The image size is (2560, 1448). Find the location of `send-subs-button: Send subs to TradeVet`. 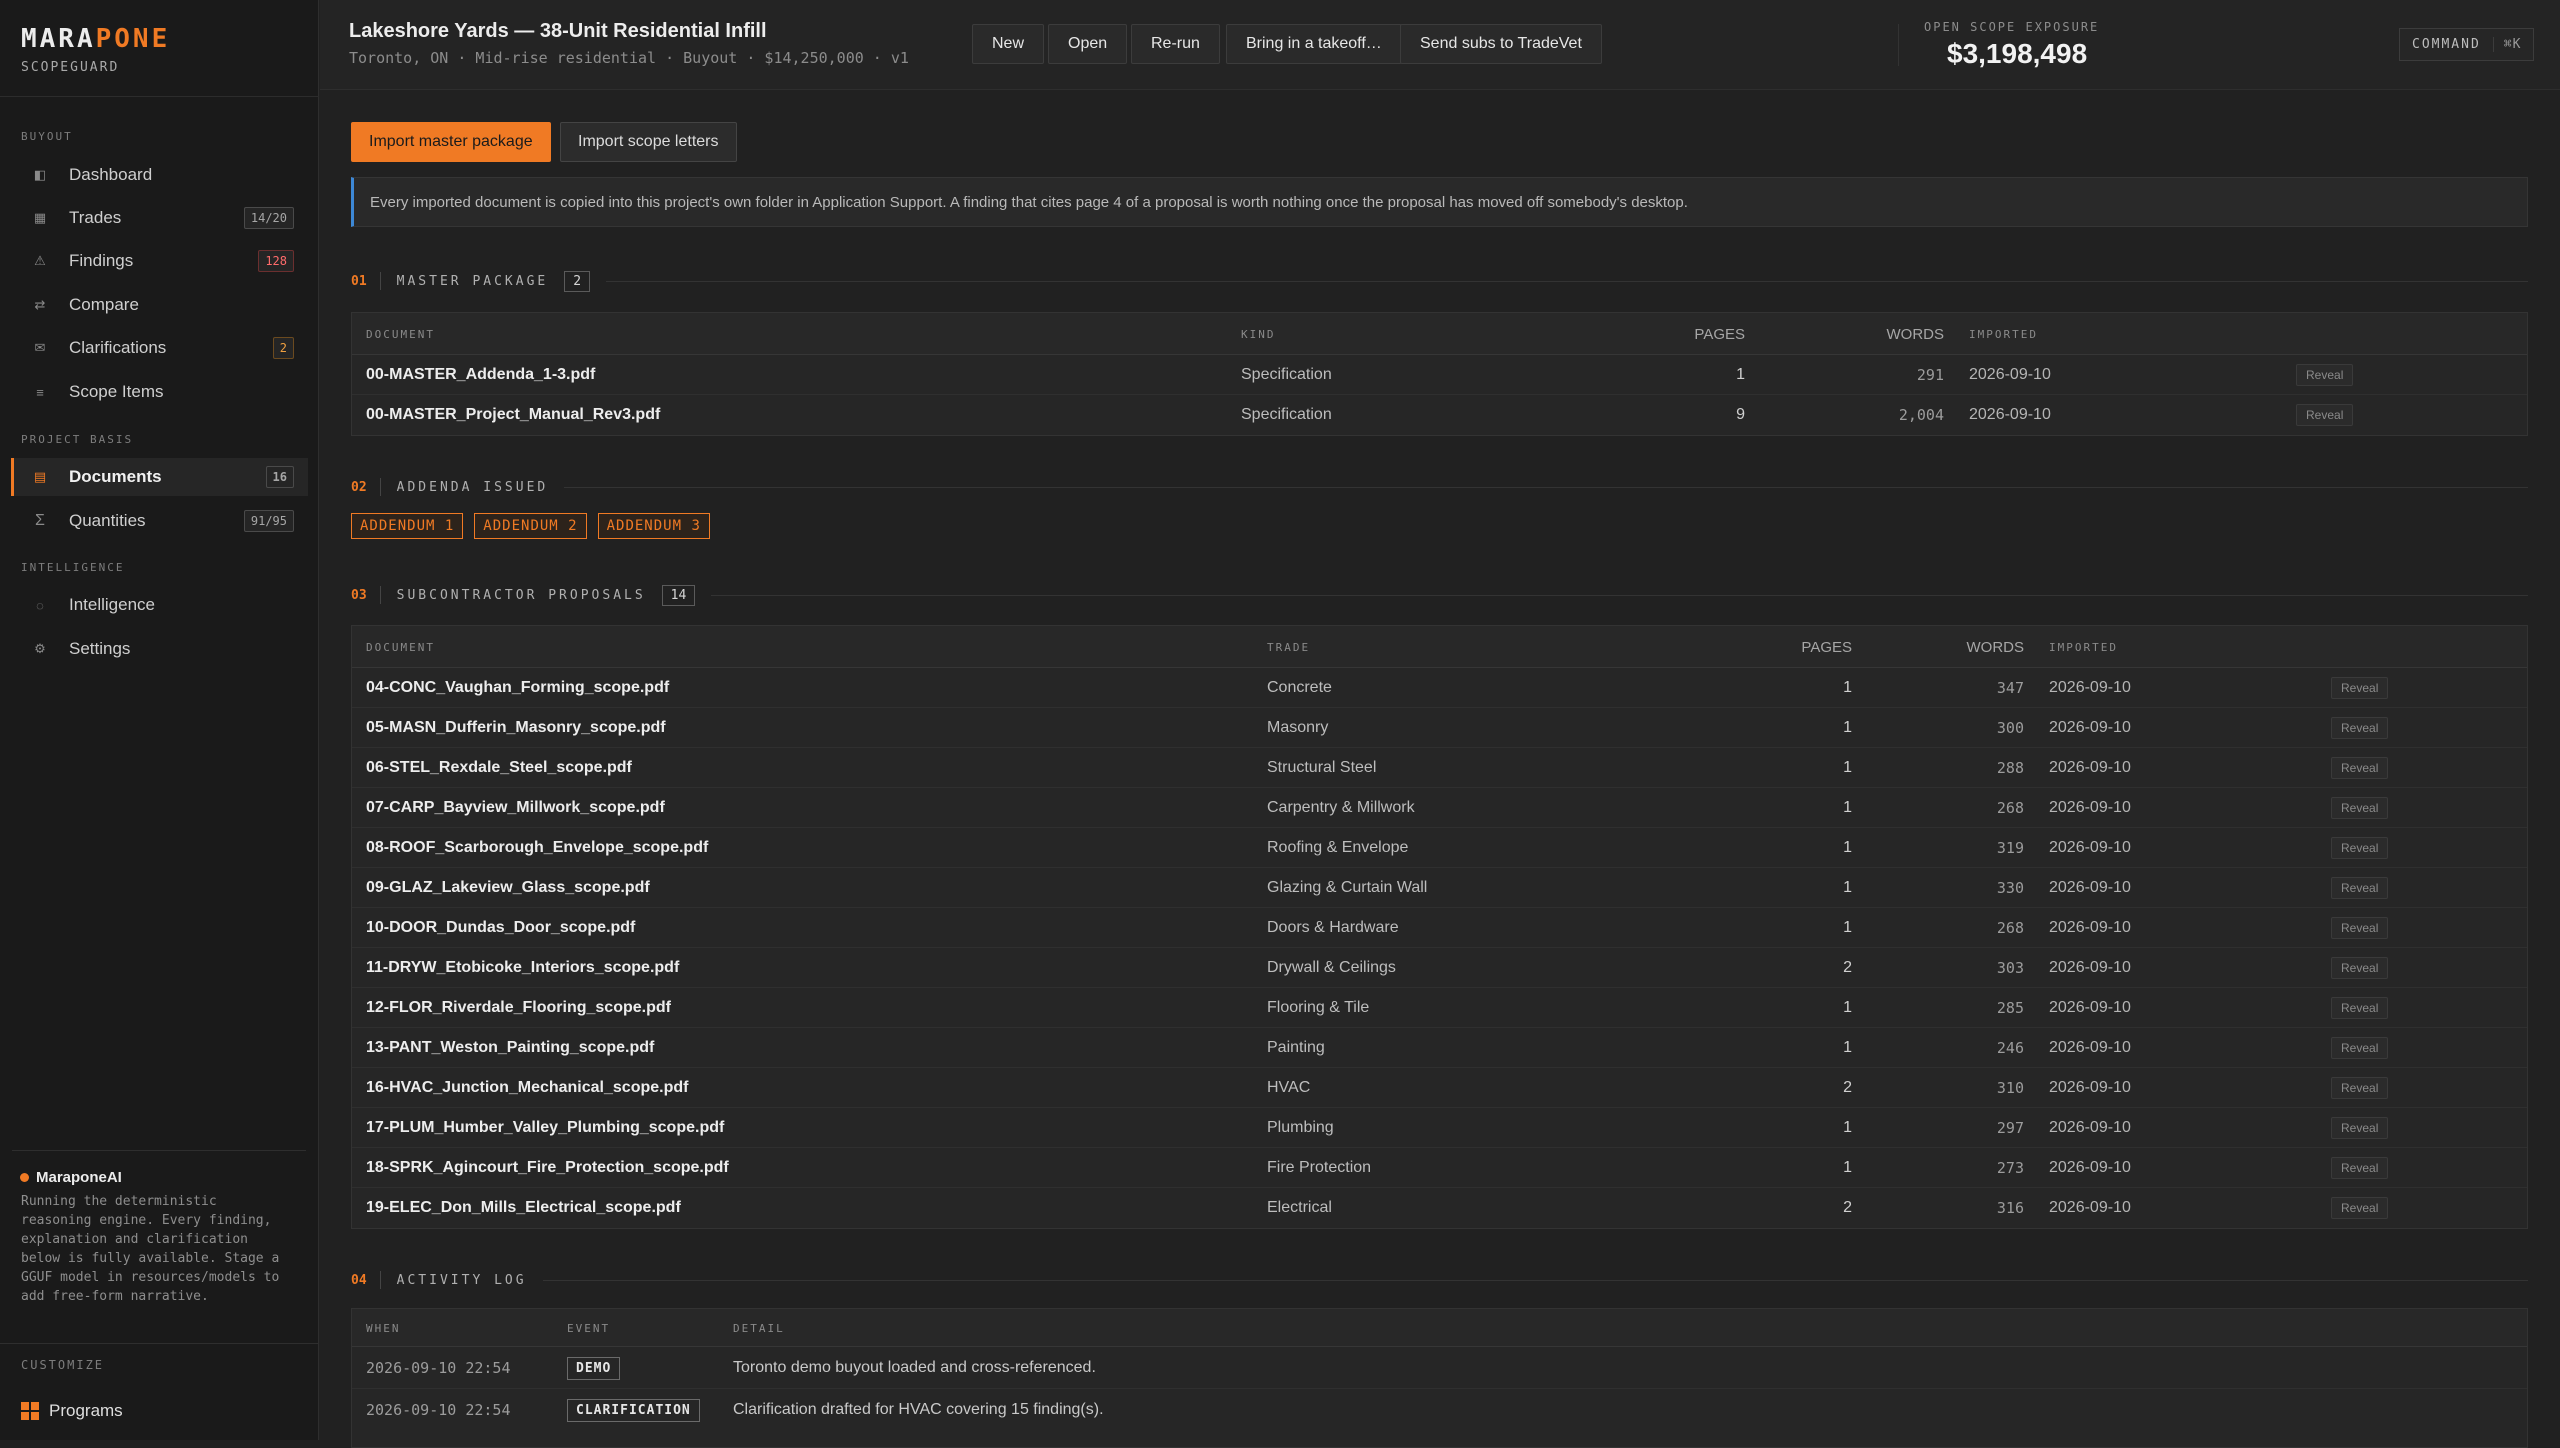

send-subs-button: Send subs to TradeVet is located at coordinates (1501, 44).